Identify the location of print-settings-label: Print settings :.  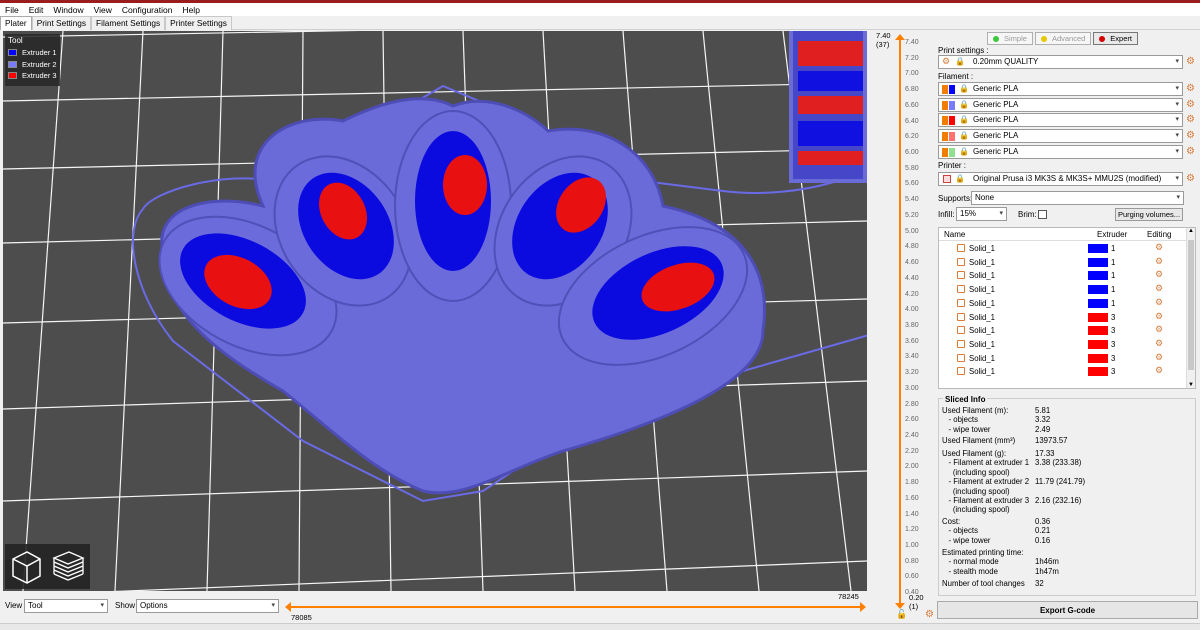
(963, 50).